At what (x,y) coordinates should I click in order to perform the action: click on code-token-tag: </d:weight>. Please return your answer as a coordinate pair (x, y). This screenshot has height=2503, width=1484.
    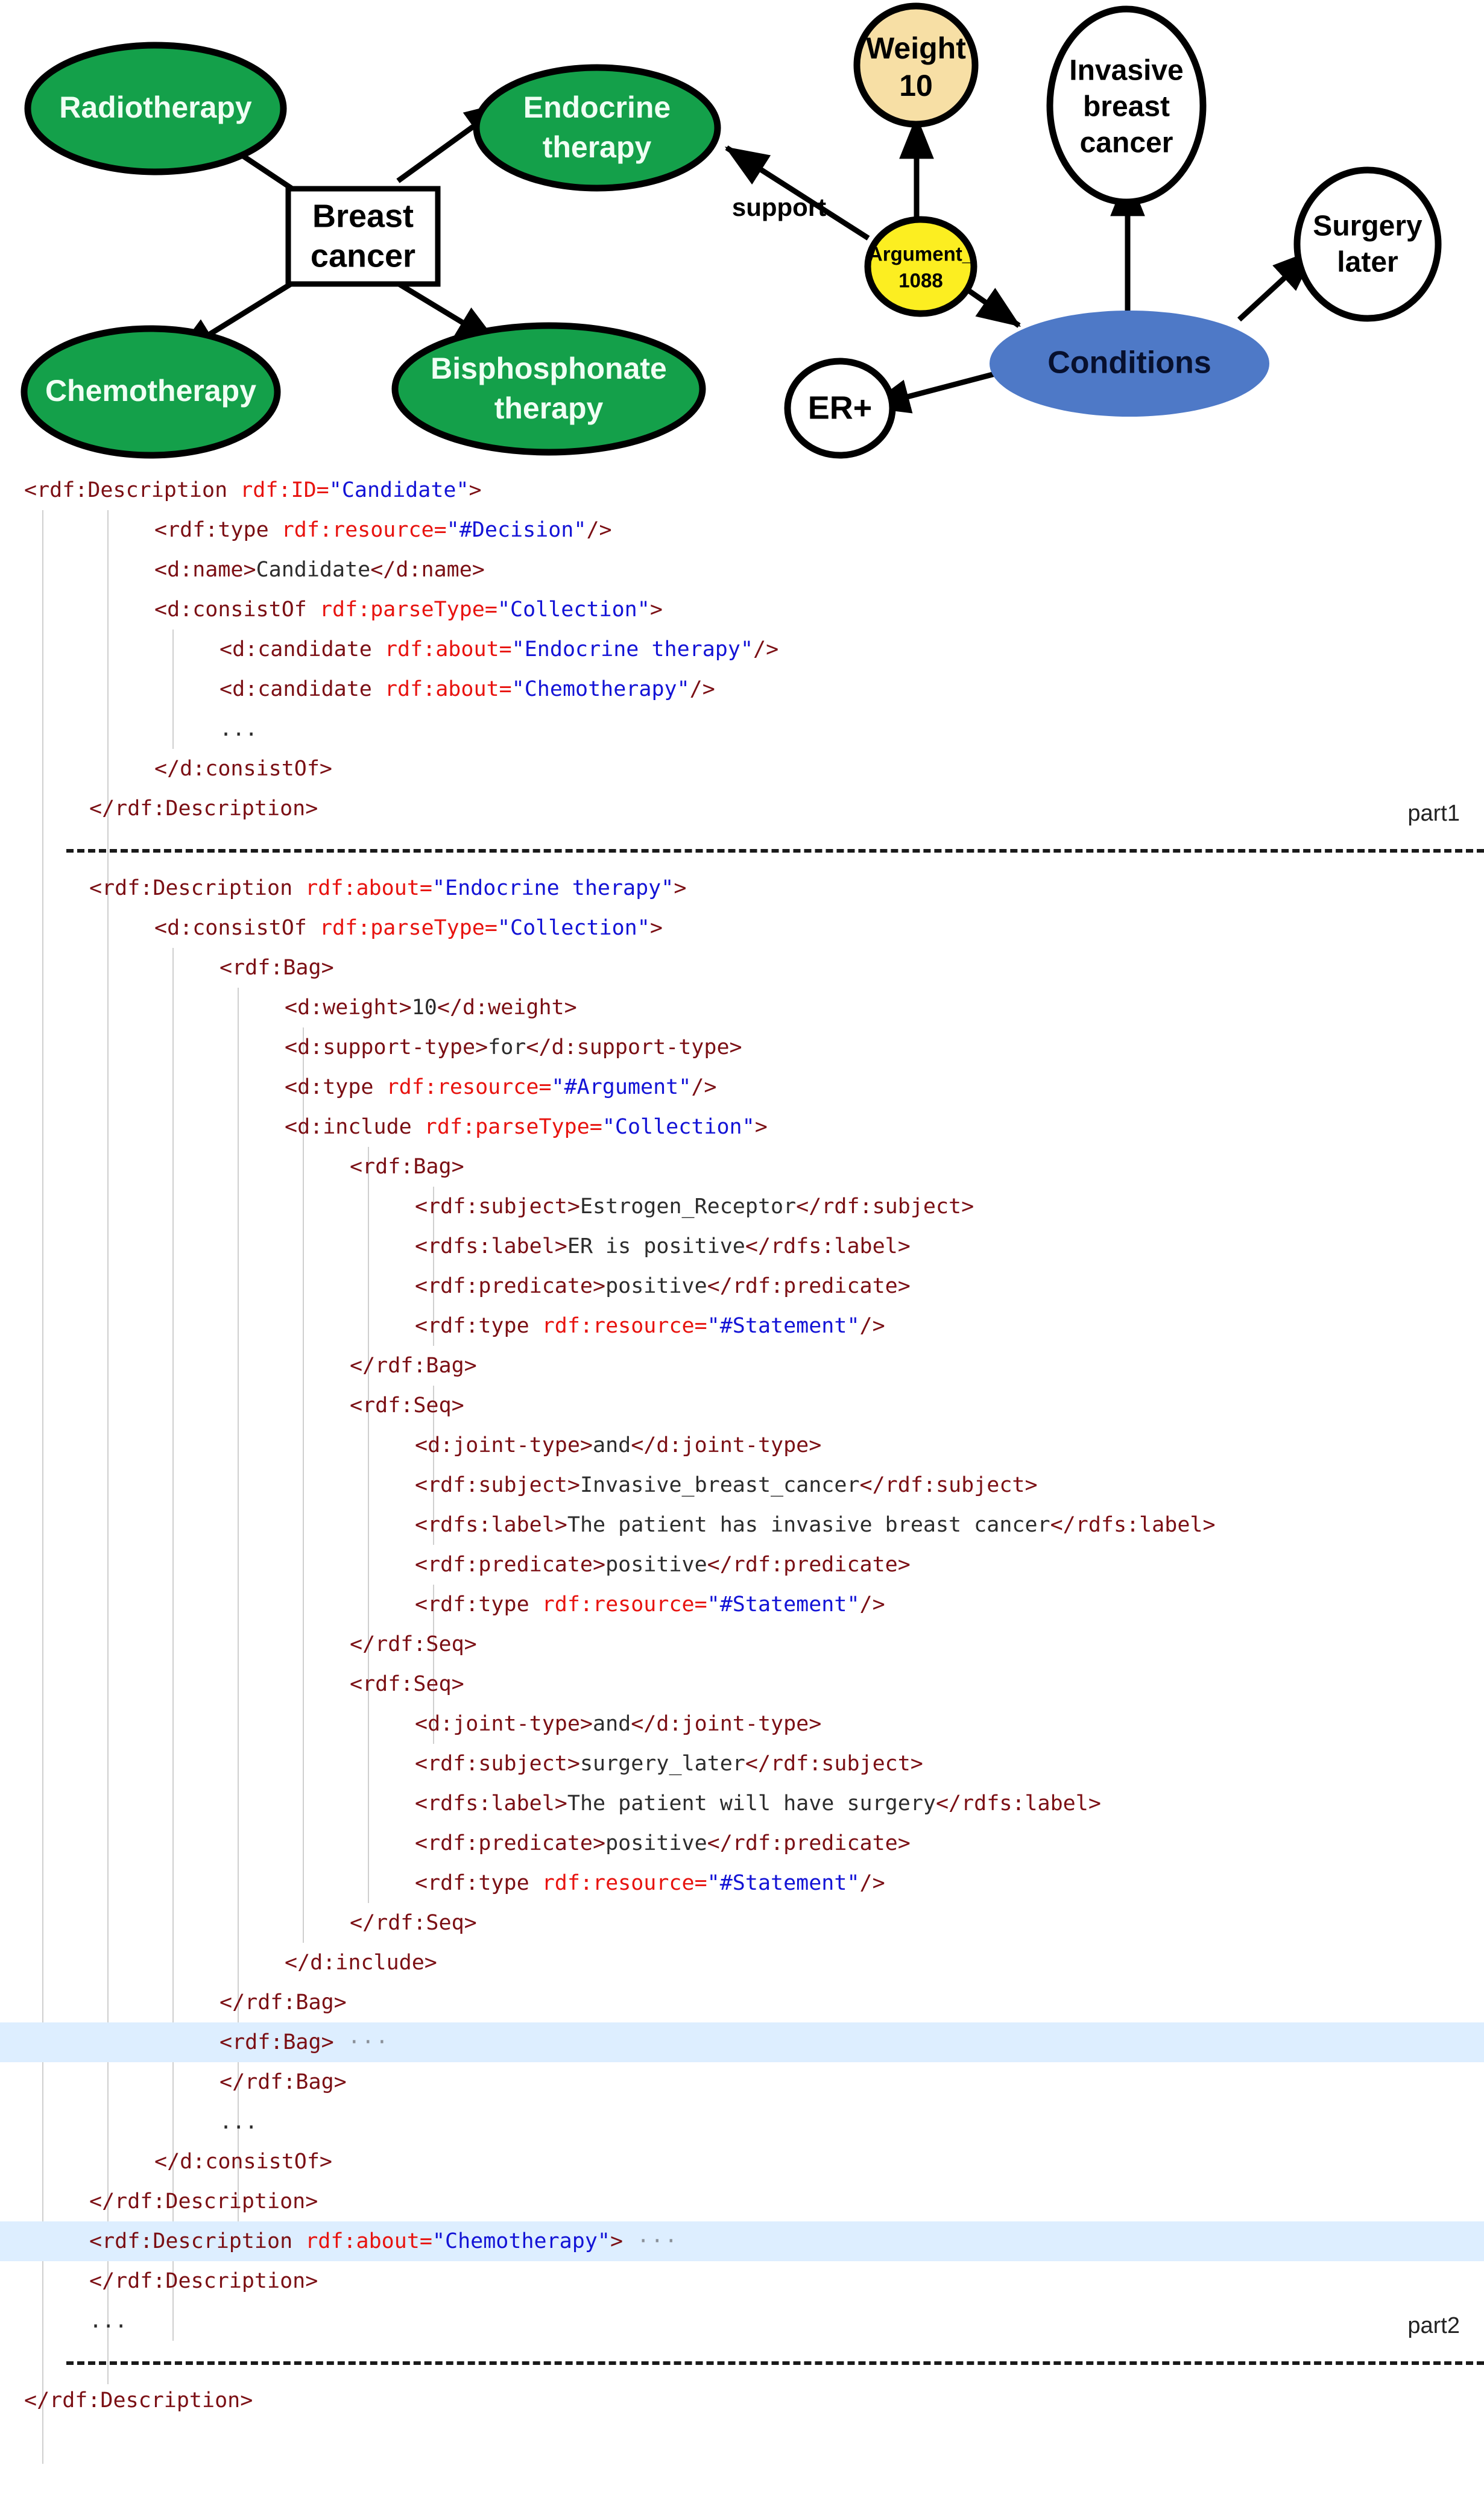
    Looking at the image, I should click on (507, 1008).